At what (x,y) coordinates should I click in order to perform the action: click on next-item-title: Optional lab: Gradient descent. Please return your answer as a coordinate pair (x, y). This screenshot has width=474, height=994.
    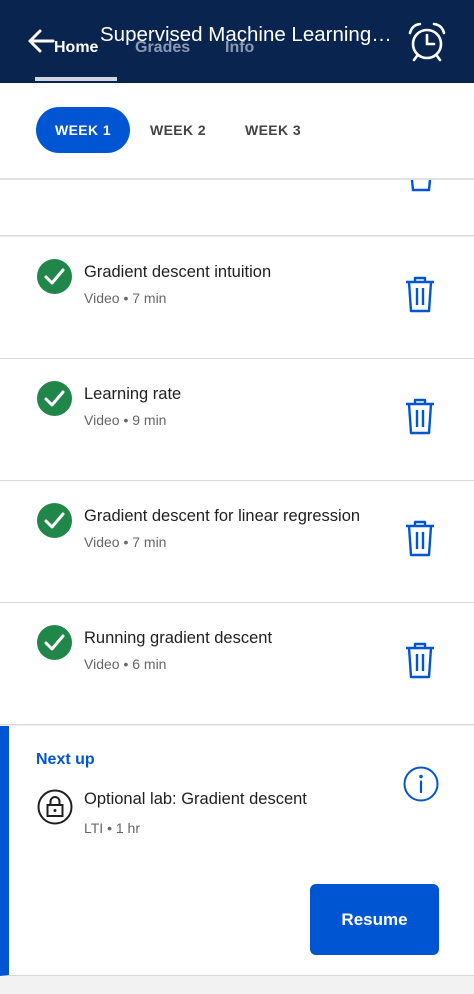
    Looking at the image, I should click on (195, 799).